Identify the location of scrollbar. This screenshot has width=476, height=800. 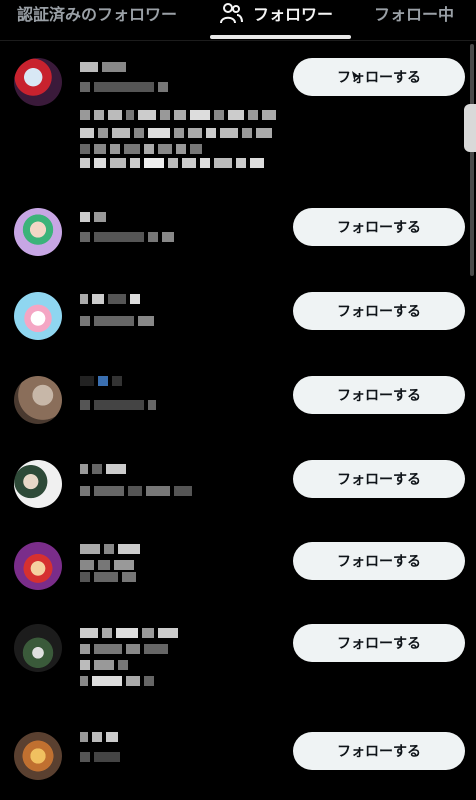
(472, 160).